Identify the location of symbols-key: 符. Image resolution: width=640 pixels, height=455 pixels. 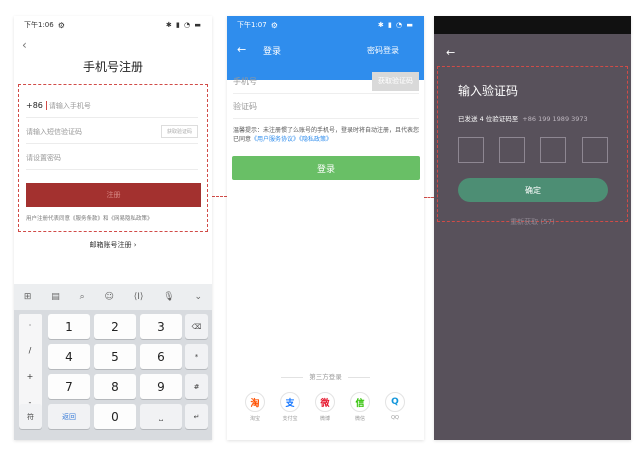
(30, 416).